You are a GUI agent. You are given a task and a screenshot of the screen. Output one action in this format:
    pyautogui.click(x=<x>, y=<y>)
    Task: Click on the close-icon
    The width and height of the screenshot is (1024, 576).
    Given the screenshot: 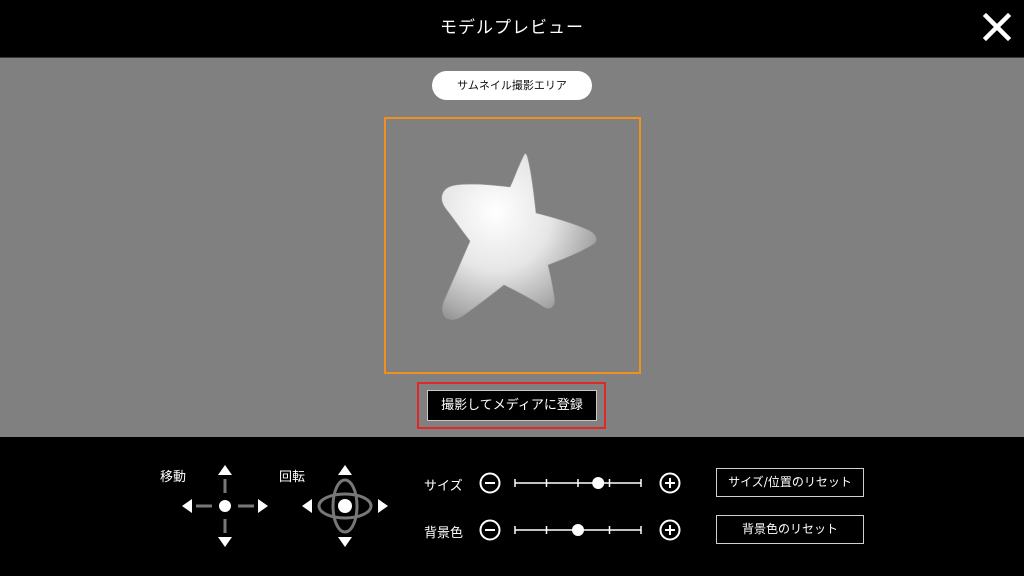 What is the action you would take?
    pyautogui.click(x=997, y=27)
    